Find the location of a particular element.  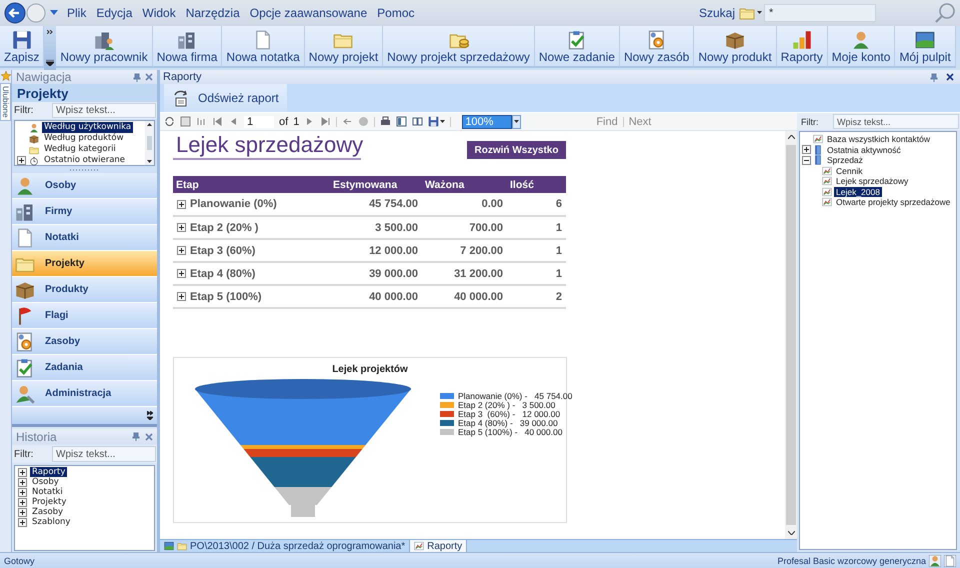

tree-item: Ostatnia aktywność is located at coordinates (864, 149).